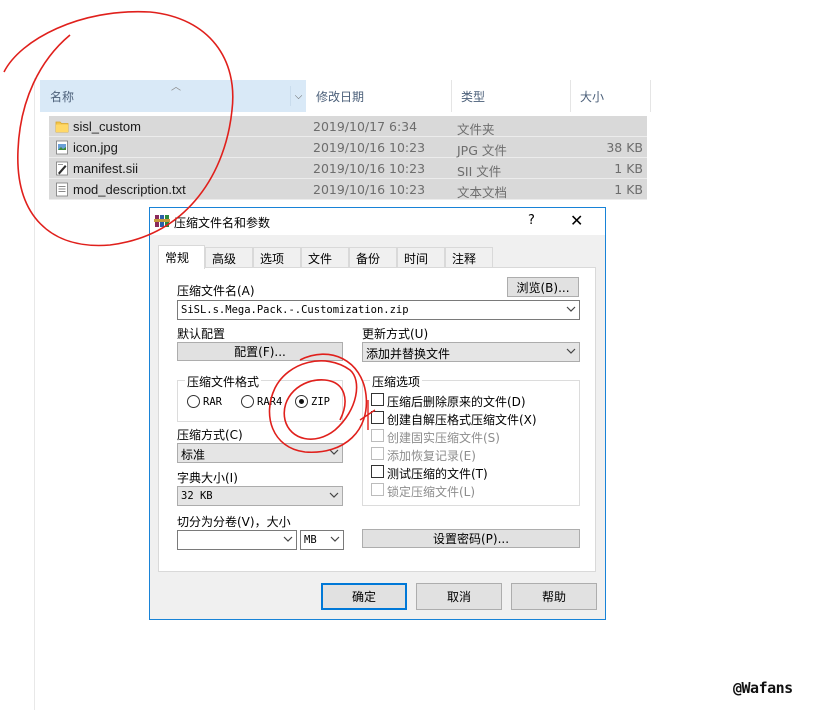 Image resolution: width=820 pixels, height=710 pixels. I want to click on file-type: 文本文档, so click(482, 192).